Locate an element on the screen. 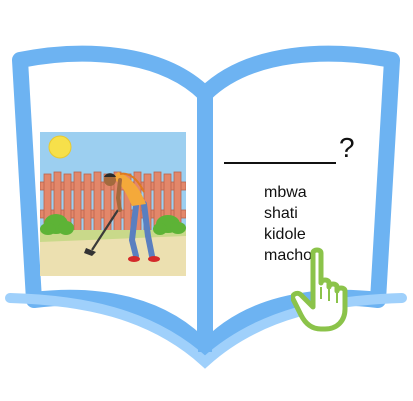  option-mbwa: mbwa is located at coordinates (288, 192).